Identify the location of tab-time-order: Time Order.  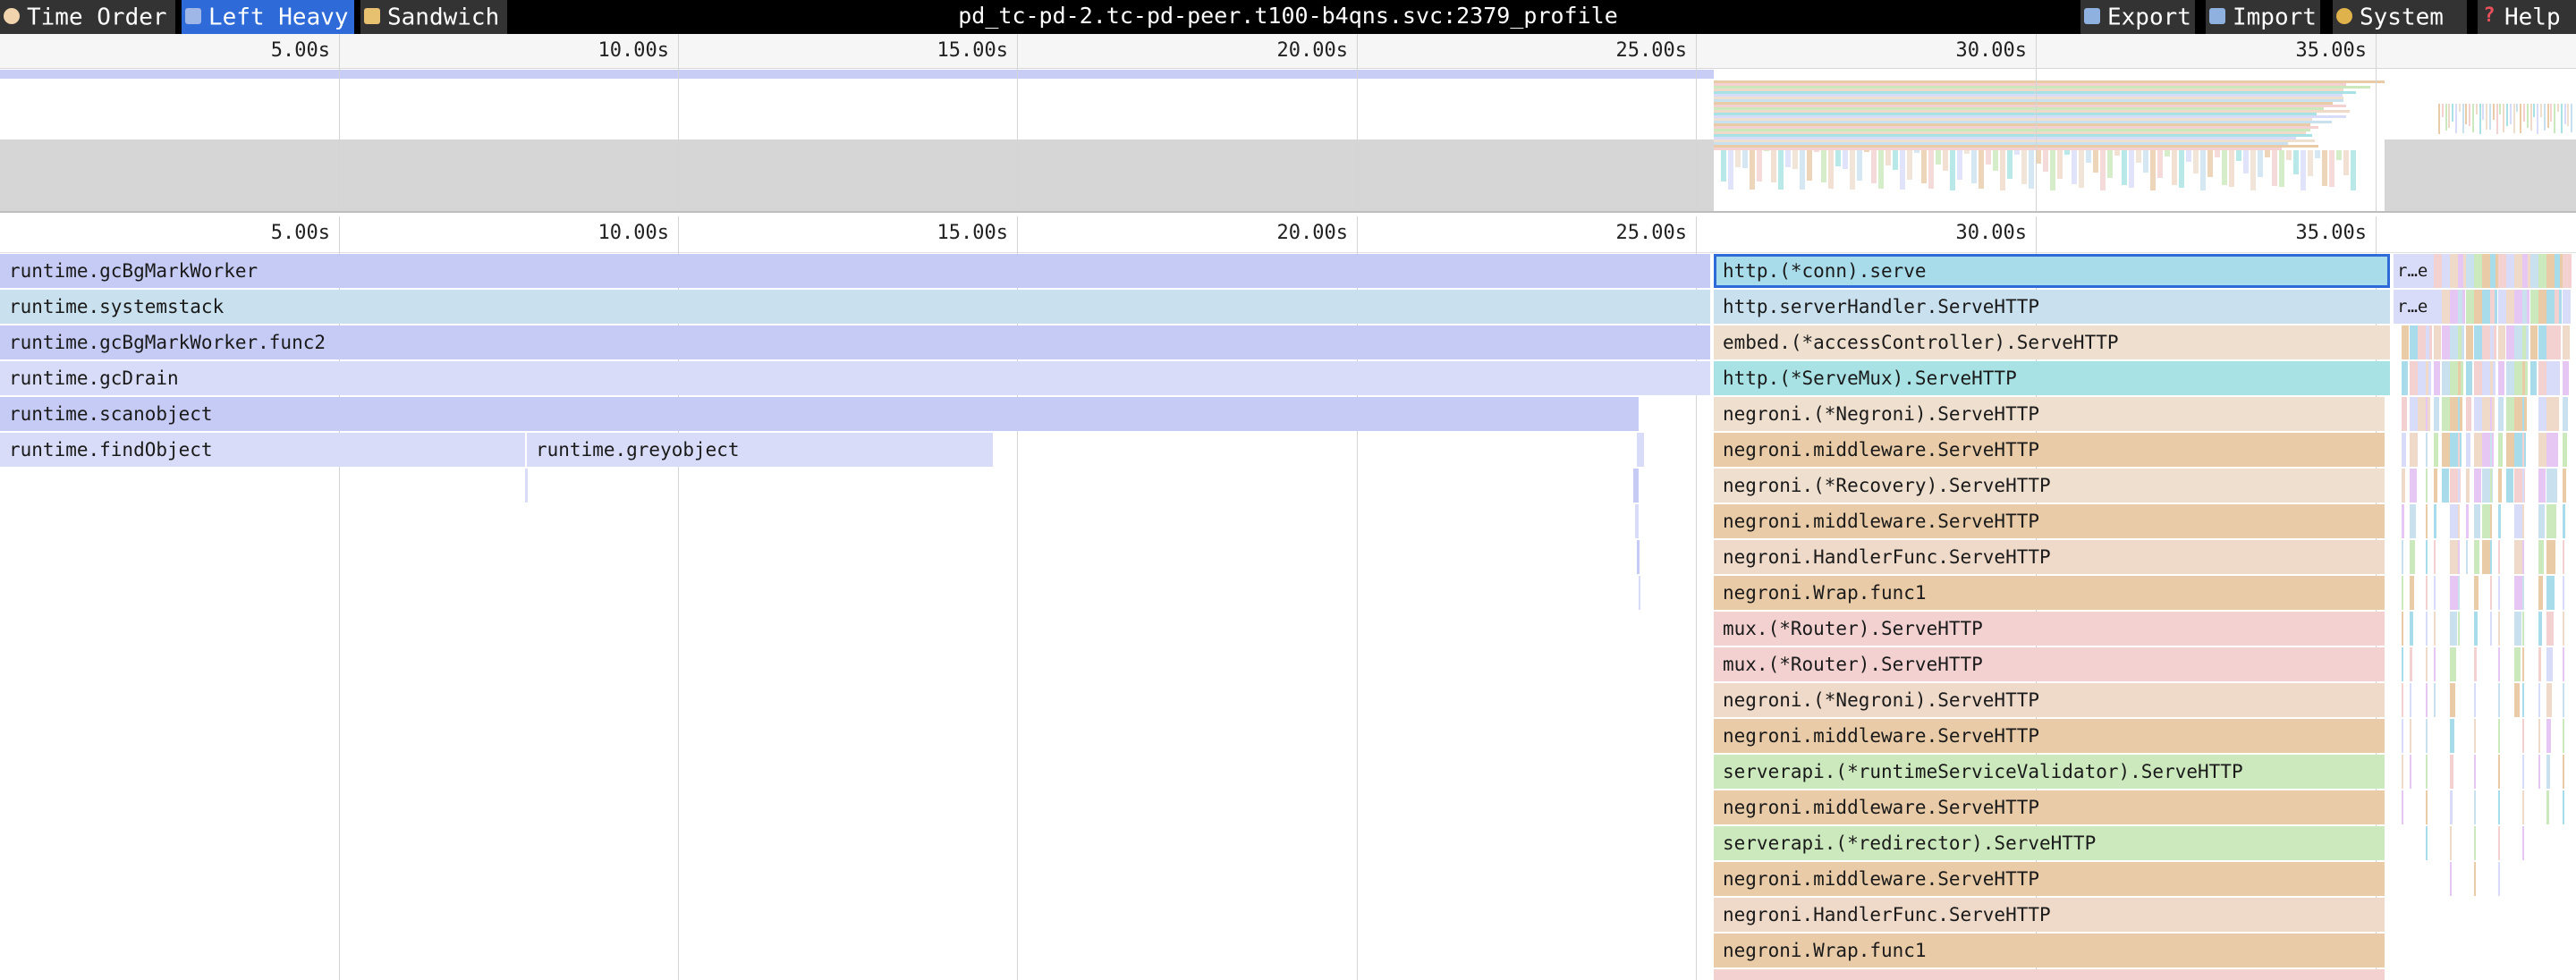
(87, 17).